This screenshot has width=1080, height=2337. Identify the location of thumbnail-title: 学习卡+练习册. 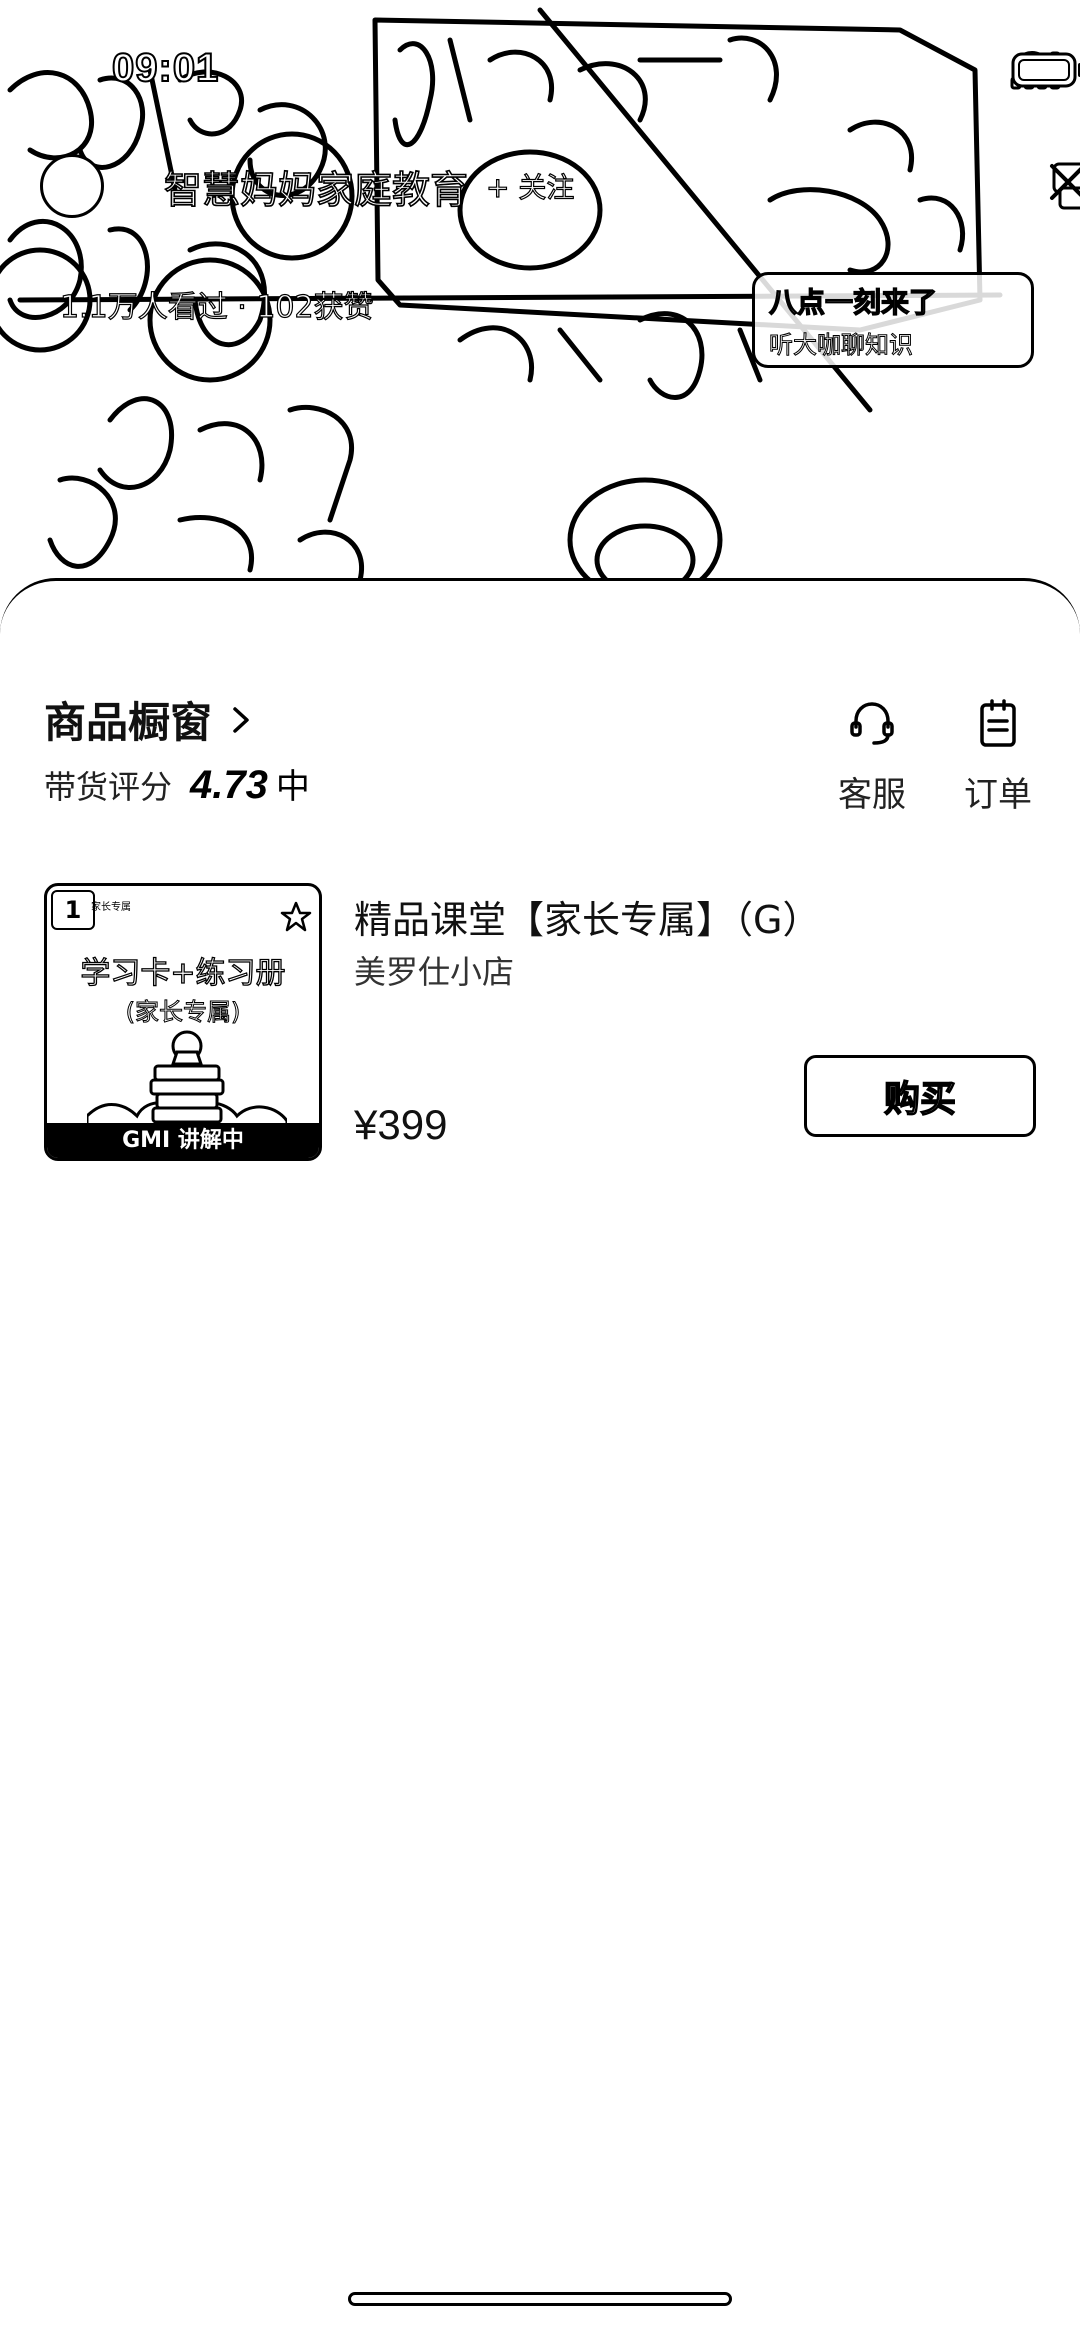
(183, 973).